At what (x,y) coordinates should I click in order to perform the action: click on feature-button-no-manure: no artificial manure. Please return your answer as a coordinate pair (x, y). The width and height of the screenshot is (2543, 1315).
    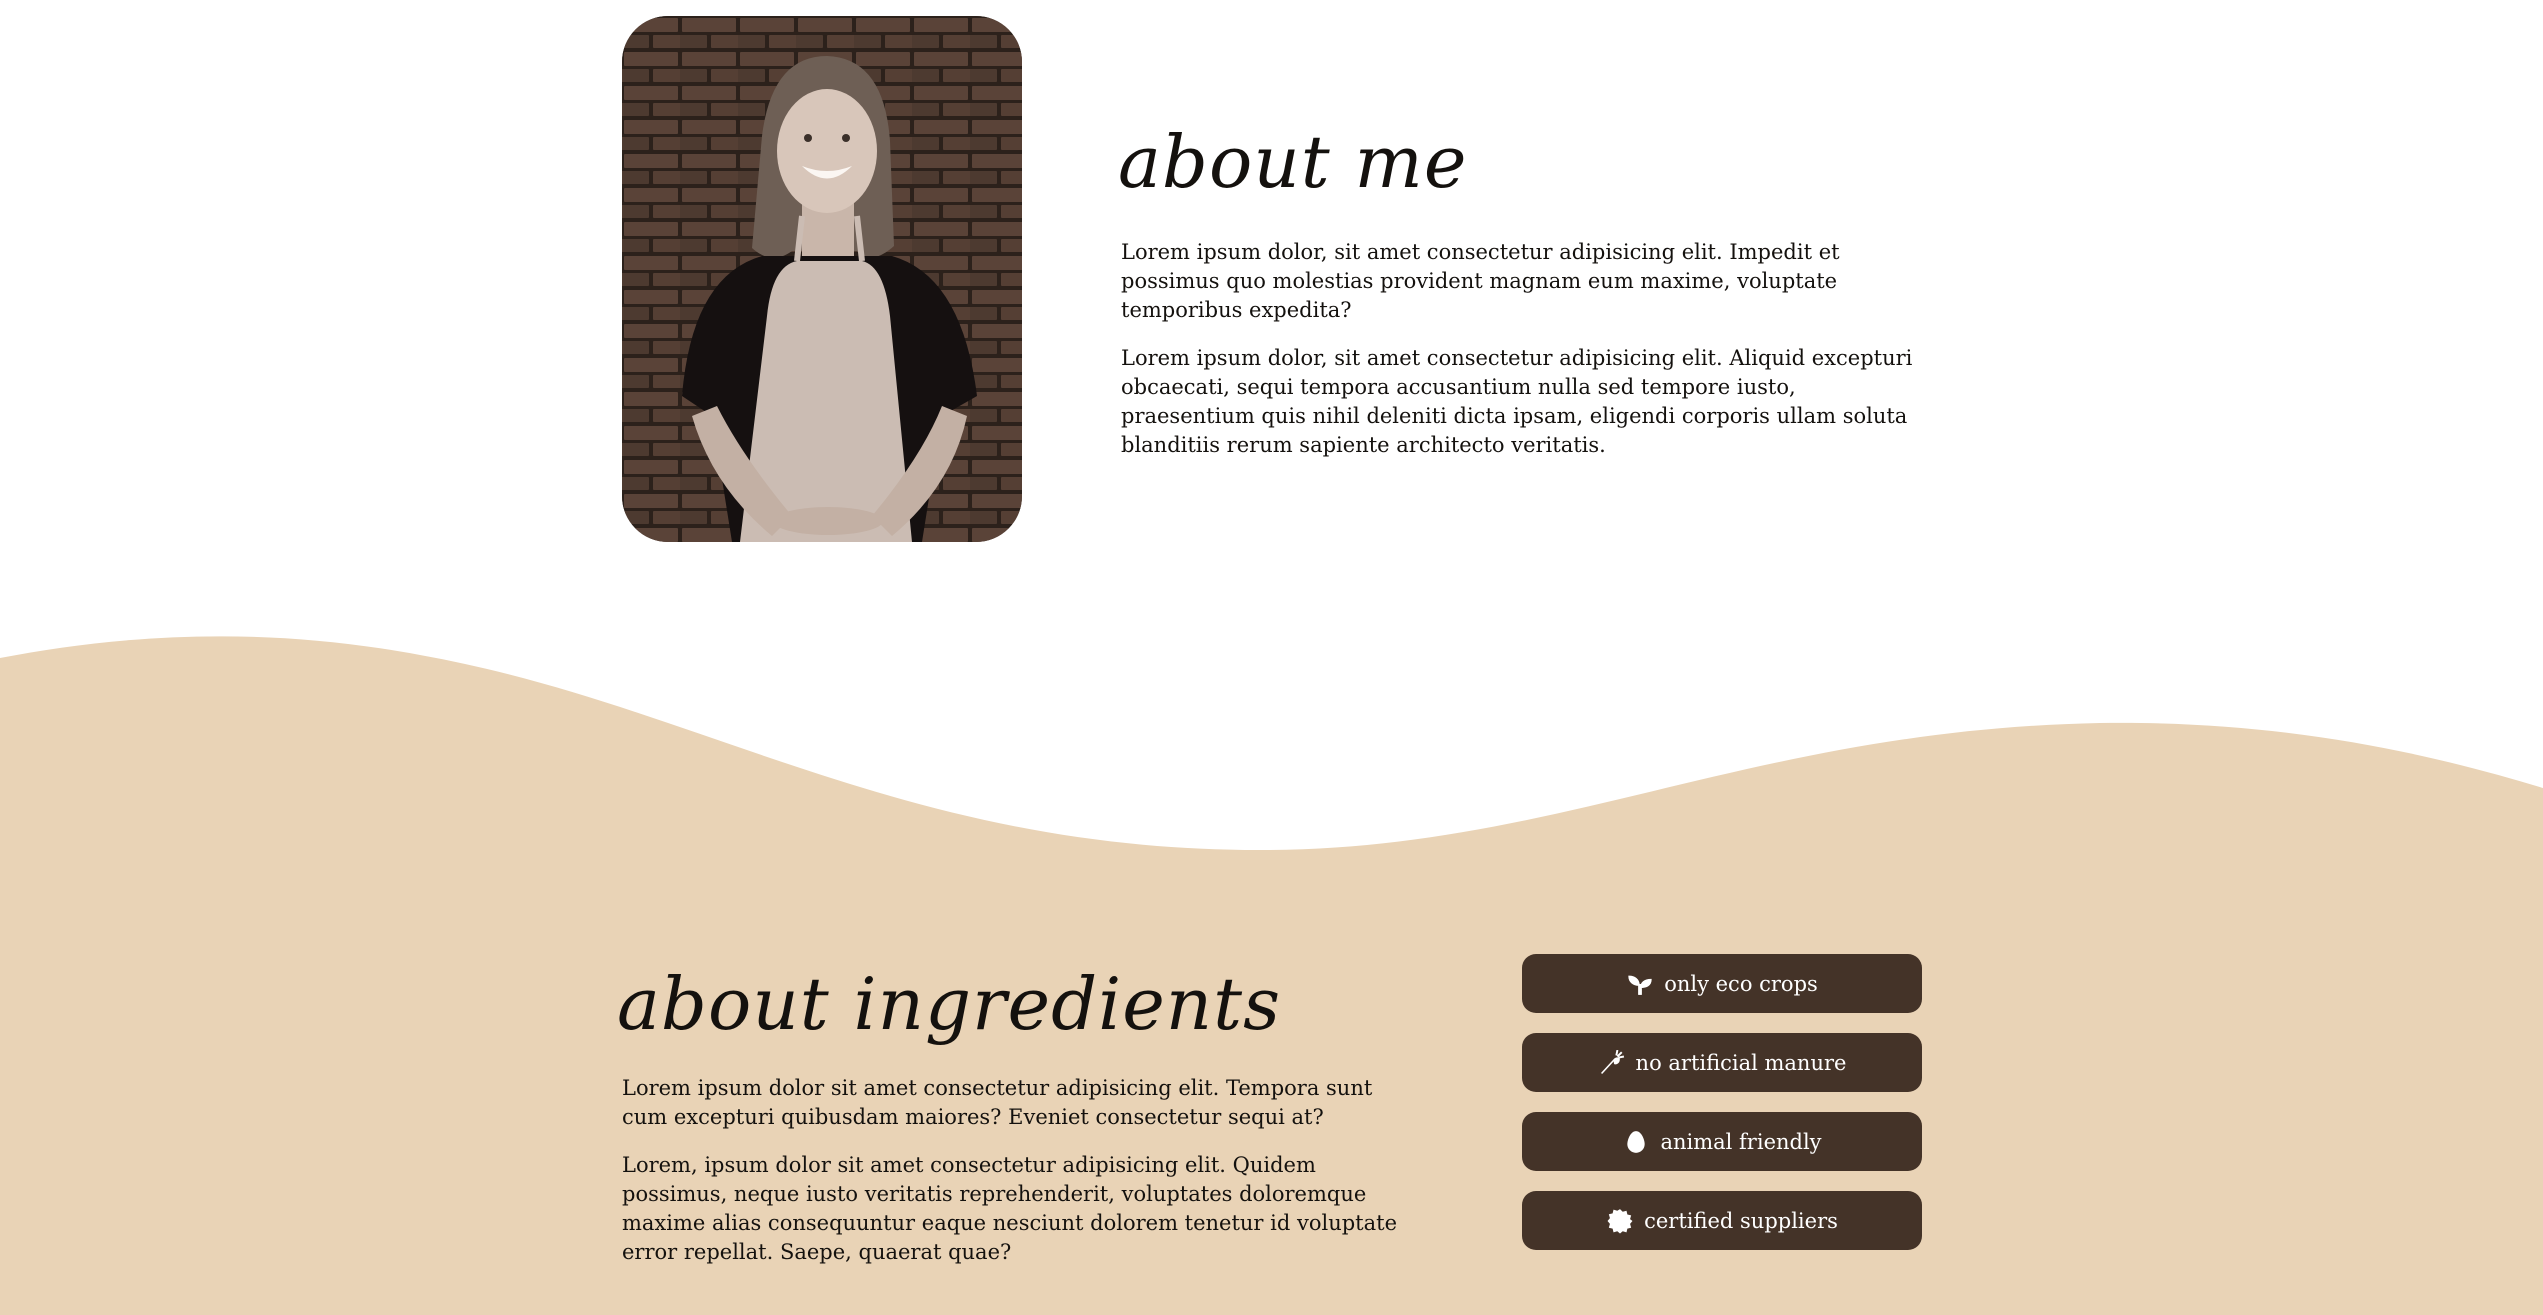
    Looking at the image, I should click on (1722, 1062).